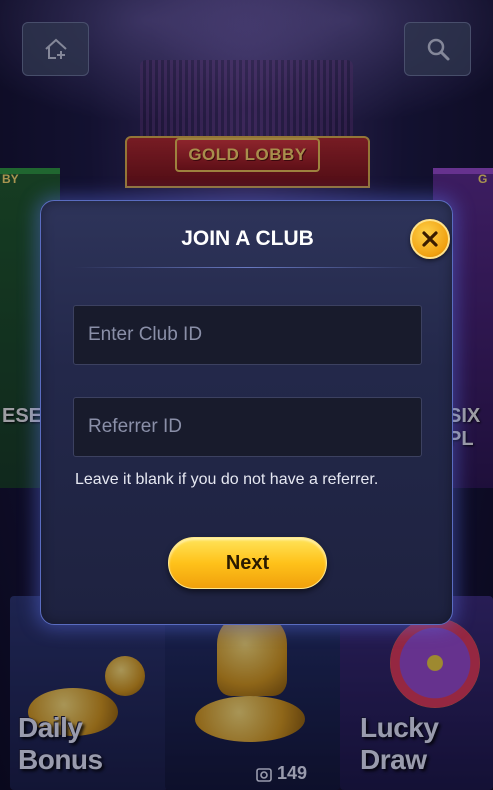 The height and width of the screenshot is (790, 493). I want to click on club-id-input, so click(247, 335).